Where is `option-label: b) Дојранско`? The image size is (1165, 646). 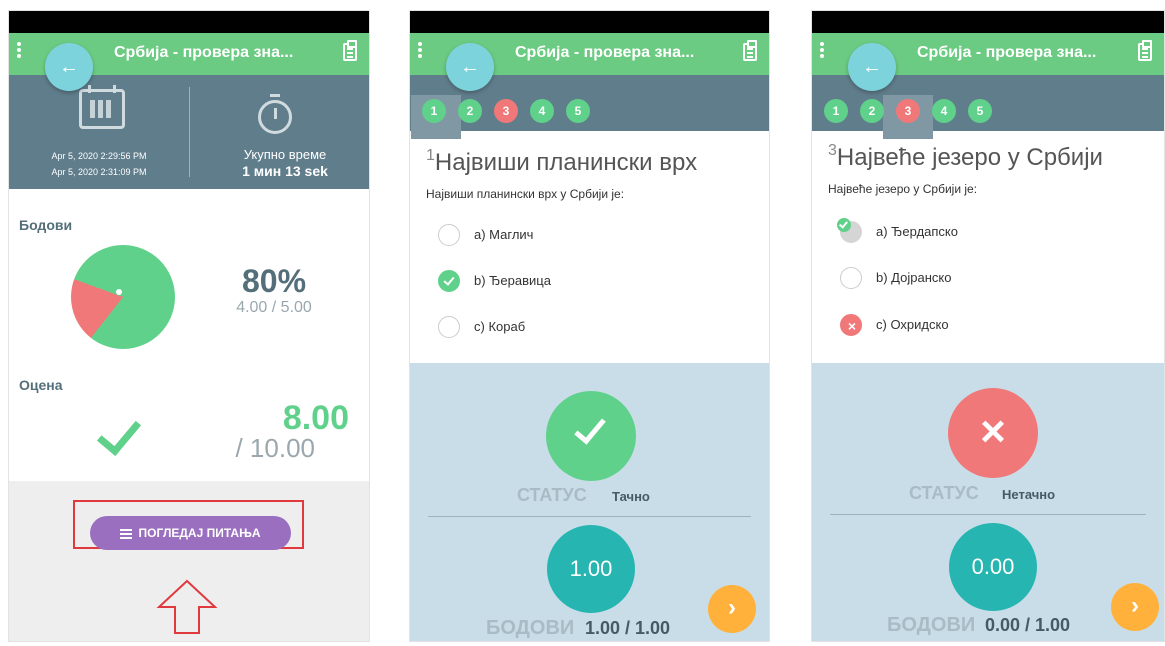
option-label: b) Дојранско is located at coordinates (914, 277).